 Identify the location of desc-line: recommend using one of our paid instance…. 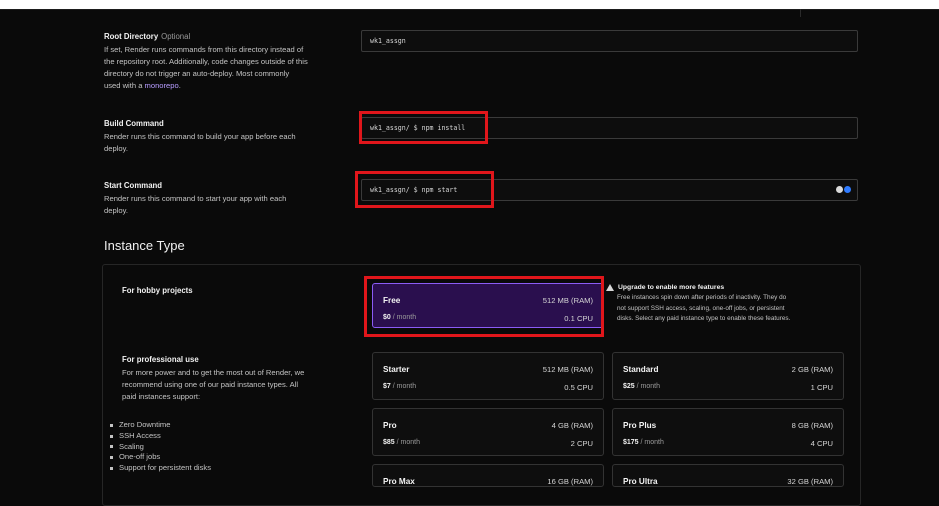
(210, 384).